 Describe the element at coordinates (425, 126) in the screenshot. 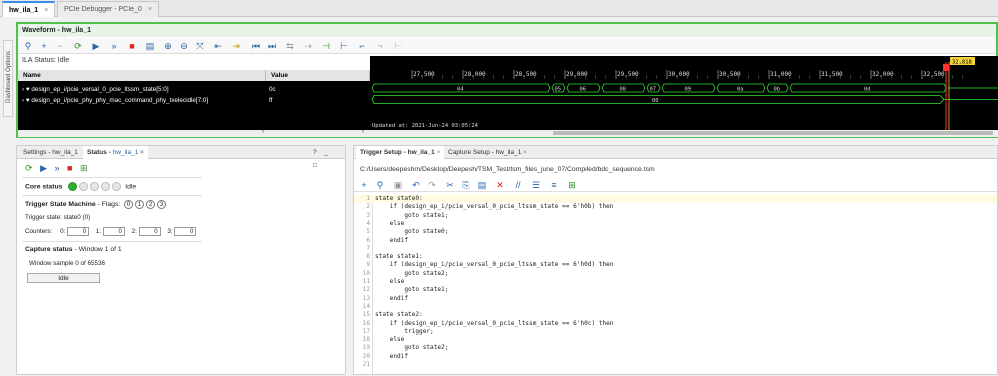

I see `updated-timestamp: Updated at: 2021-Jun-24 03:05:24` at that location.